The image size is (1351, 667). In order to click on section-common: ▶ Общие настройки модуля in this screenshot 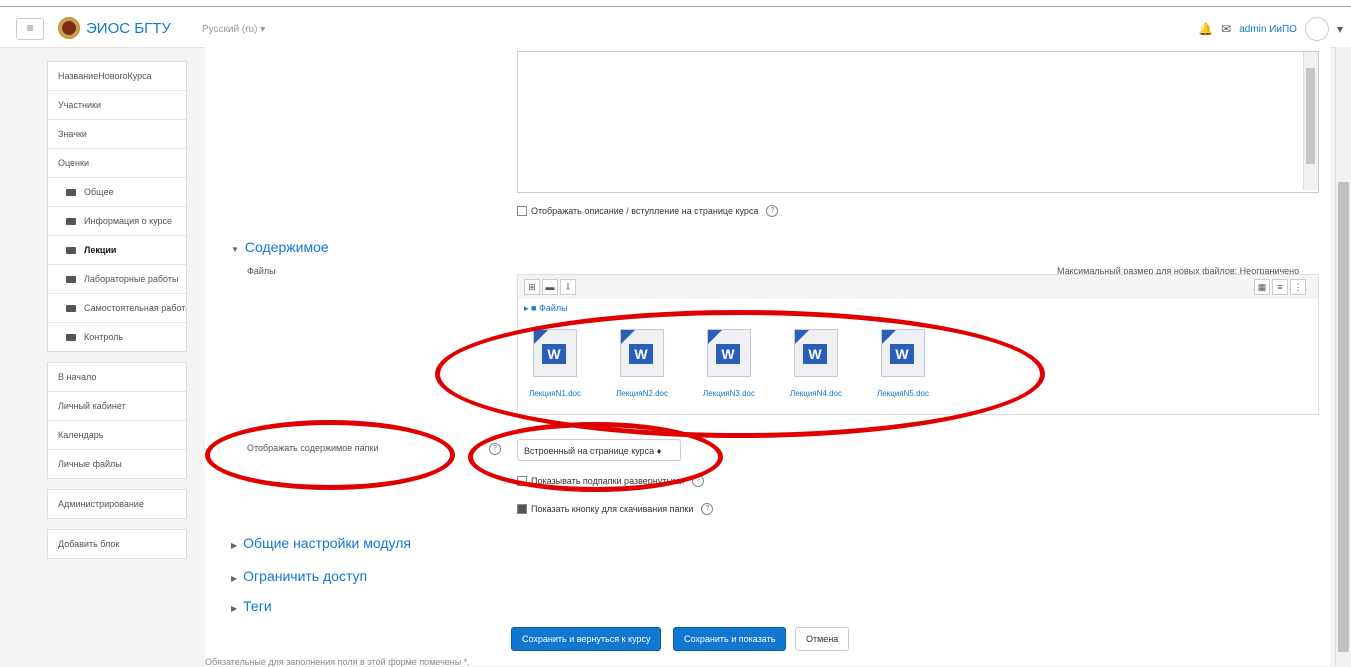, I will do `click(321, 543)`.